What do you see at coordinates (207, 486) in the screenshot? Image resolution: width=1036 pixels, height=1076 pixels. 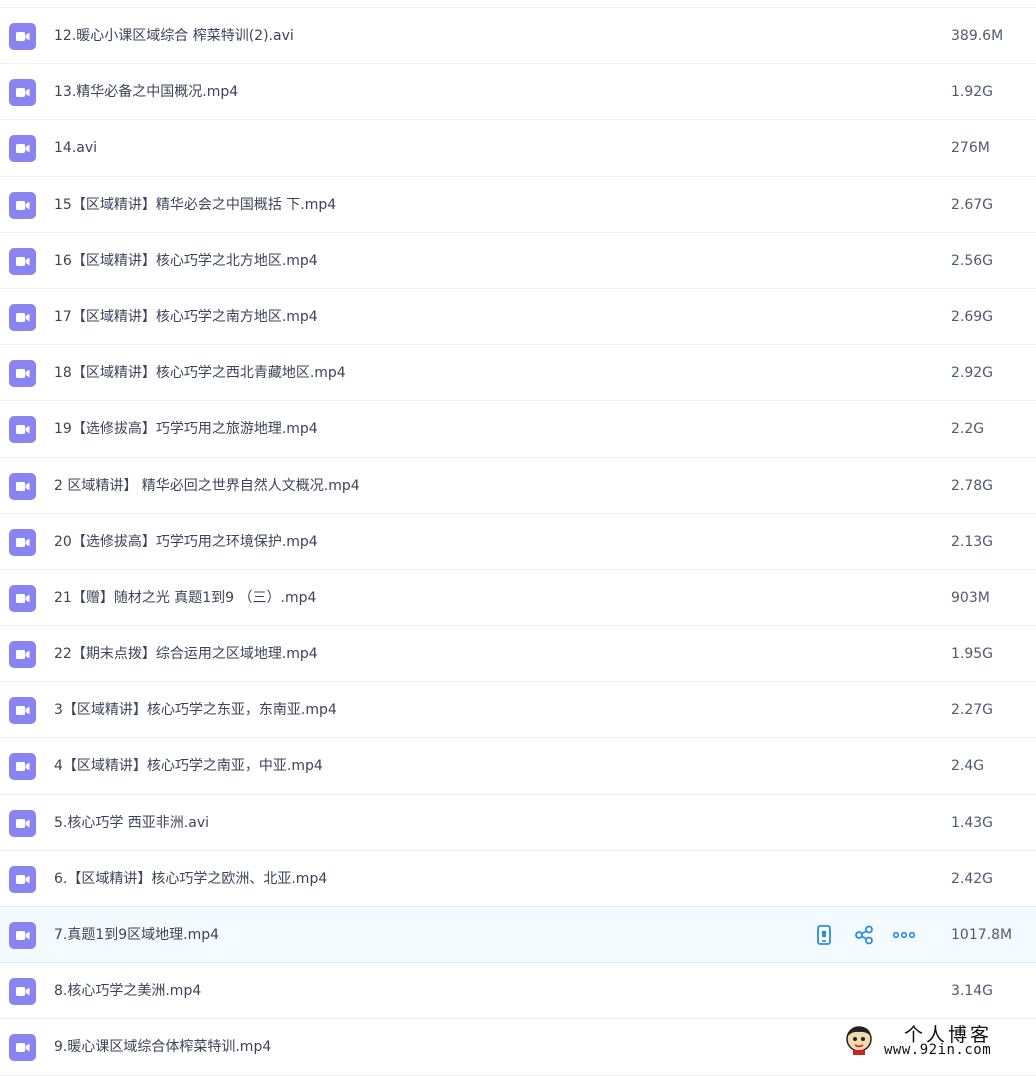 I see `file-name: 2 区域精讲】 精华必回之世界自然人文概况.mp4` at bounding box center [207, 486].